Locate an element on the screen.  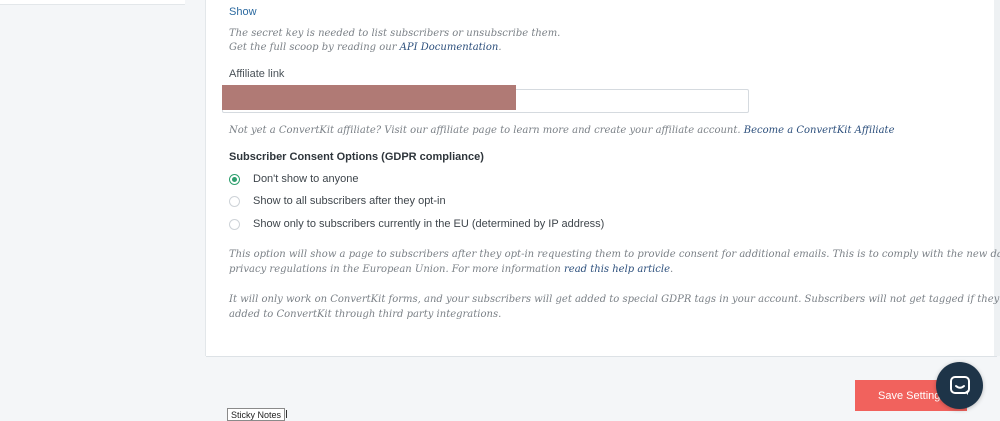
chat-bubble-glyph is located at coordinates (959, 385).